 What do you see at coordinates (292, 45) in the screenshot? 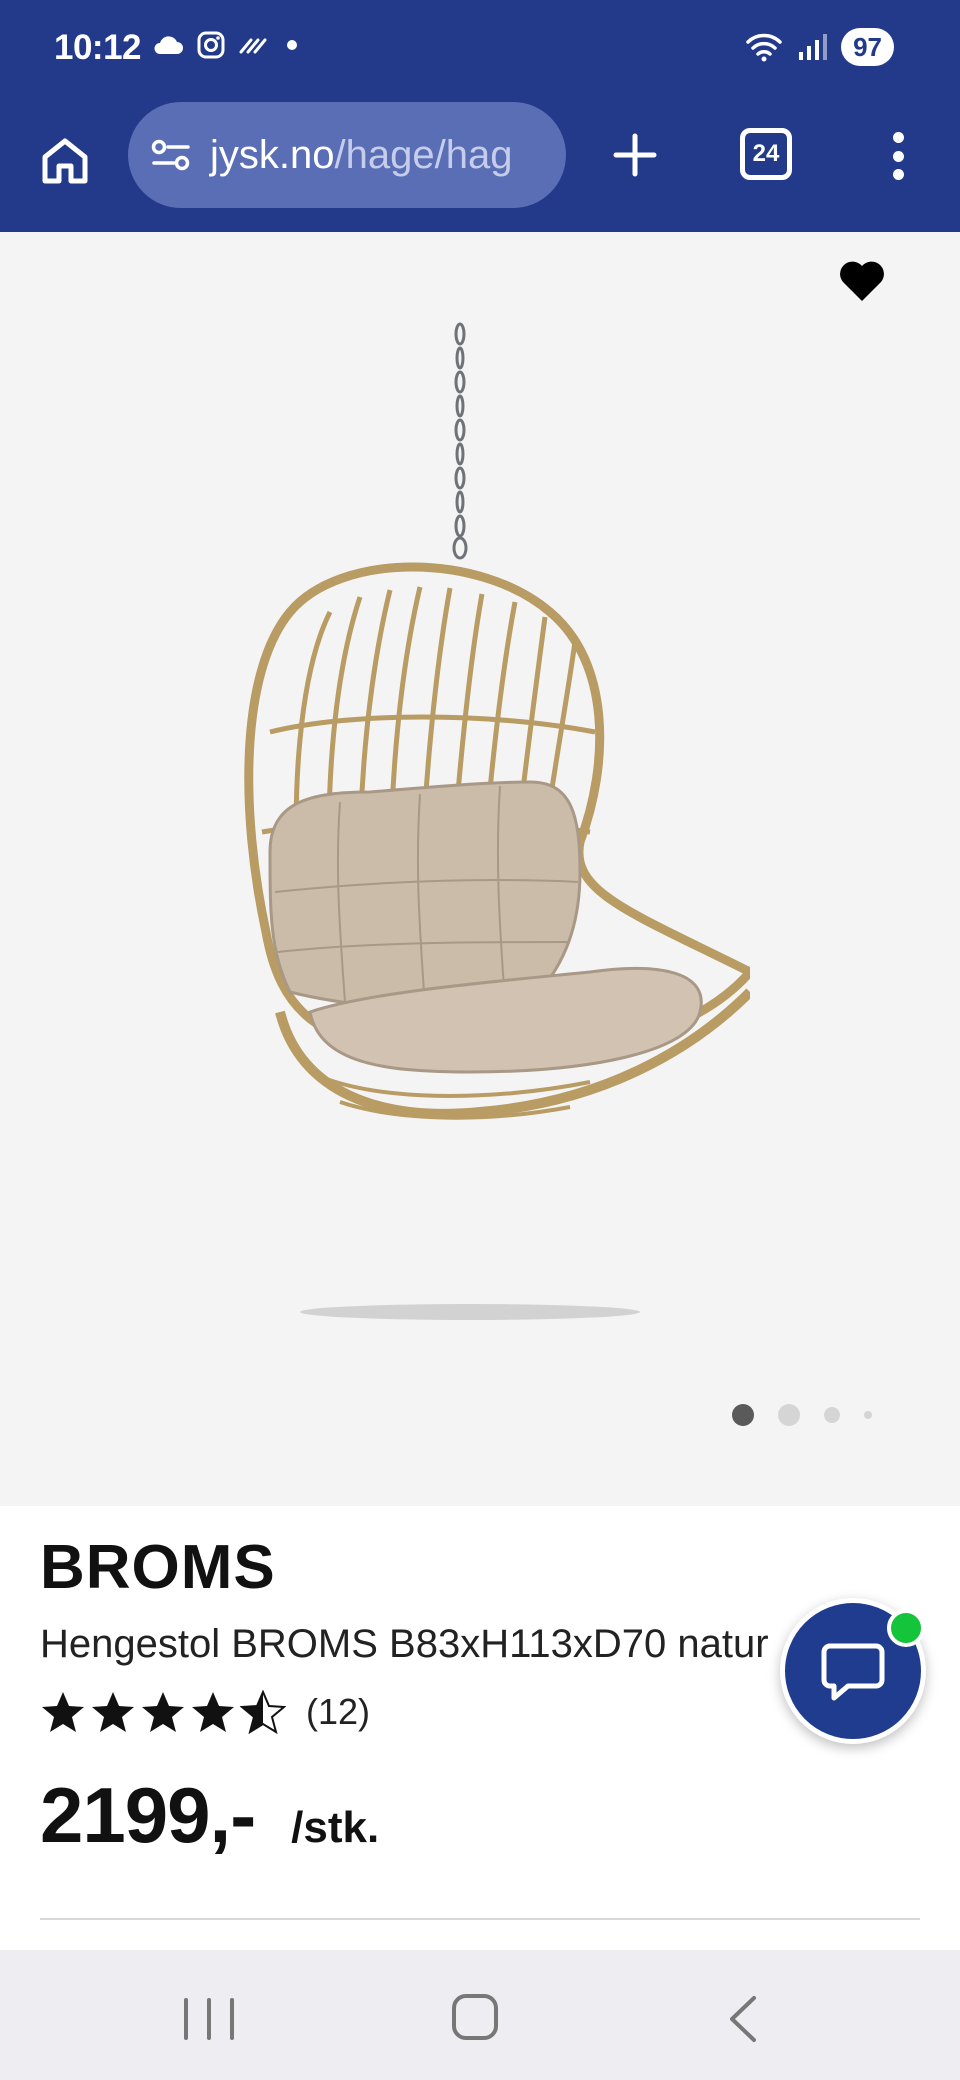
I see `dot-icon` at bounding box center [292, 45].